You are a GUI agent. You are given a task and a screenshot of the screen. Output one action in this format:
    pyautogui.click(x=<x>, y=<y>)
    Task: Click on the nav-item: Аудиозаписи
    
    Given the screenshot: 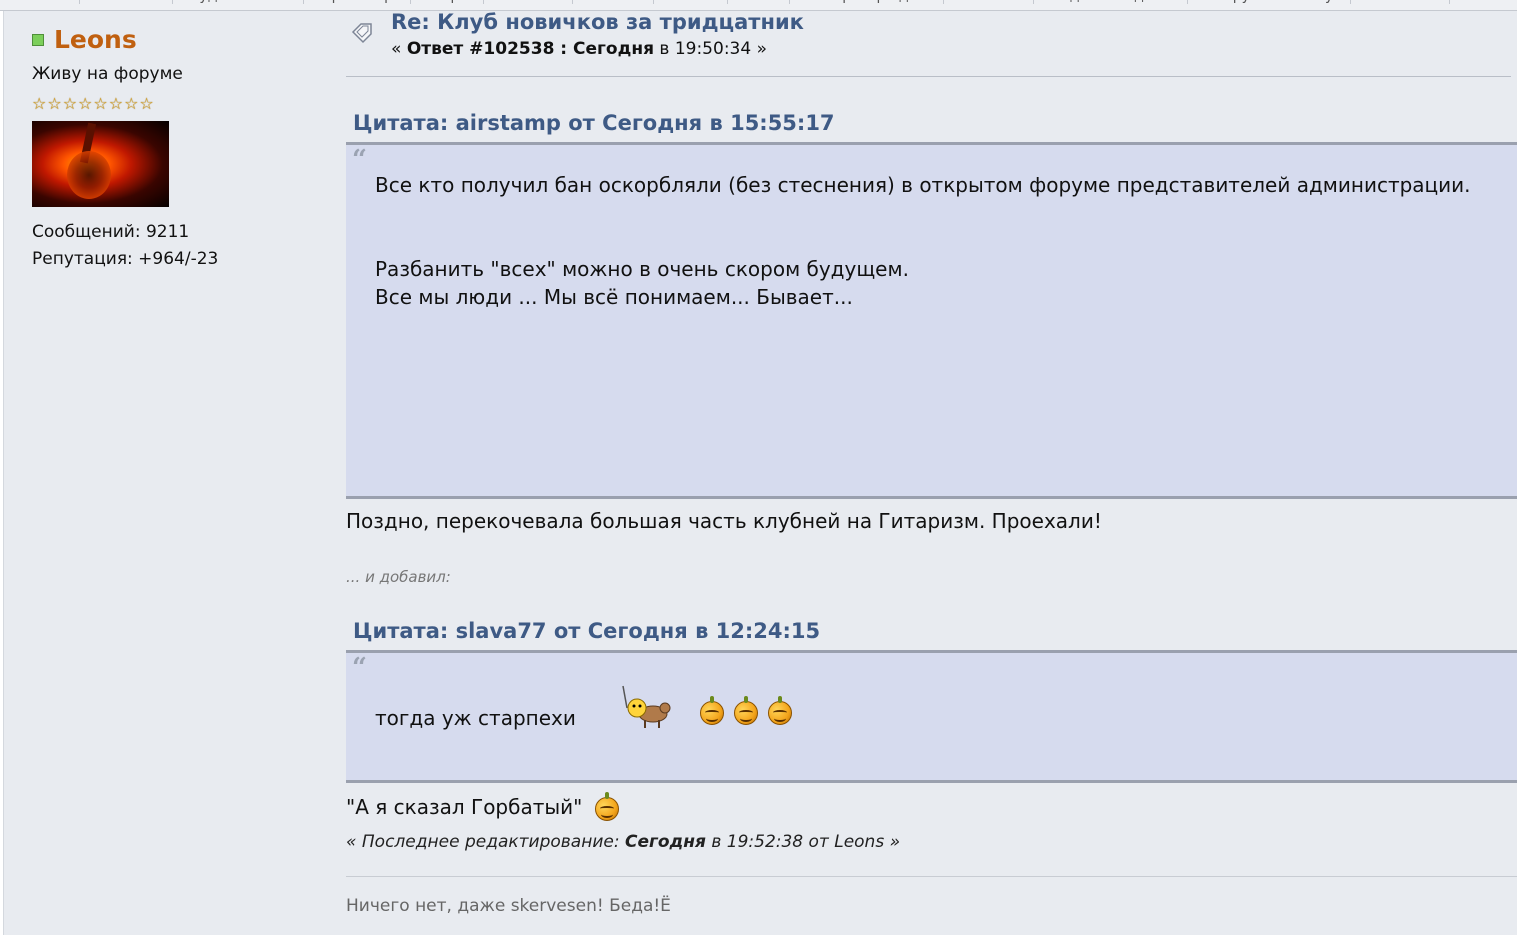 What is the action you would take?
    pyautogui.click(x=239, y=2)
    